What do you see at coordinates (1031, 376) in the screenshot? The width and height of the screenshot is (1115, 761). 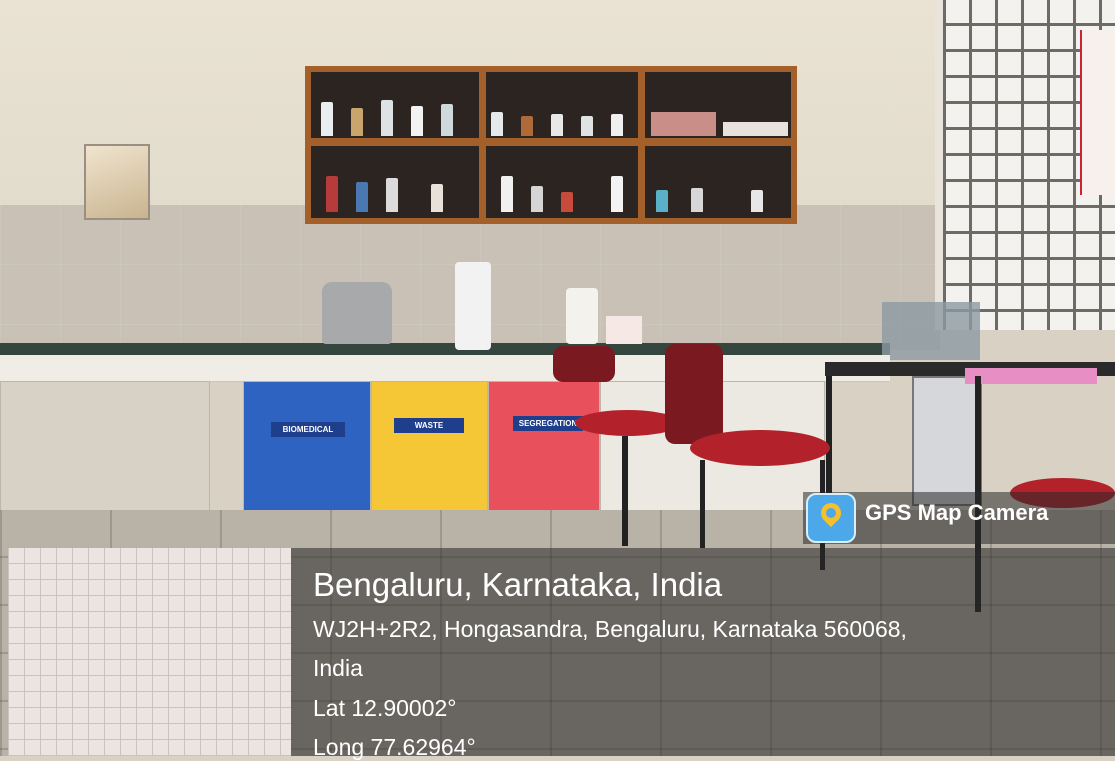 I see `pink-file` at bounding box center [1031, 376].